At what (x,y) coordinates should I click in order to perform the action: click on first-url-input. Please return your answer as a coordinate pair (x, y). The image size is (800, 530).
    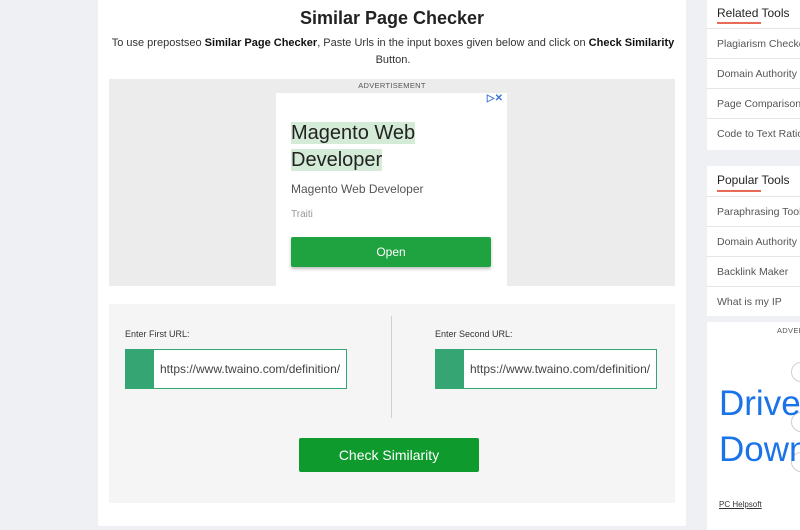
    Looking at the image, I should click on (250, 369).